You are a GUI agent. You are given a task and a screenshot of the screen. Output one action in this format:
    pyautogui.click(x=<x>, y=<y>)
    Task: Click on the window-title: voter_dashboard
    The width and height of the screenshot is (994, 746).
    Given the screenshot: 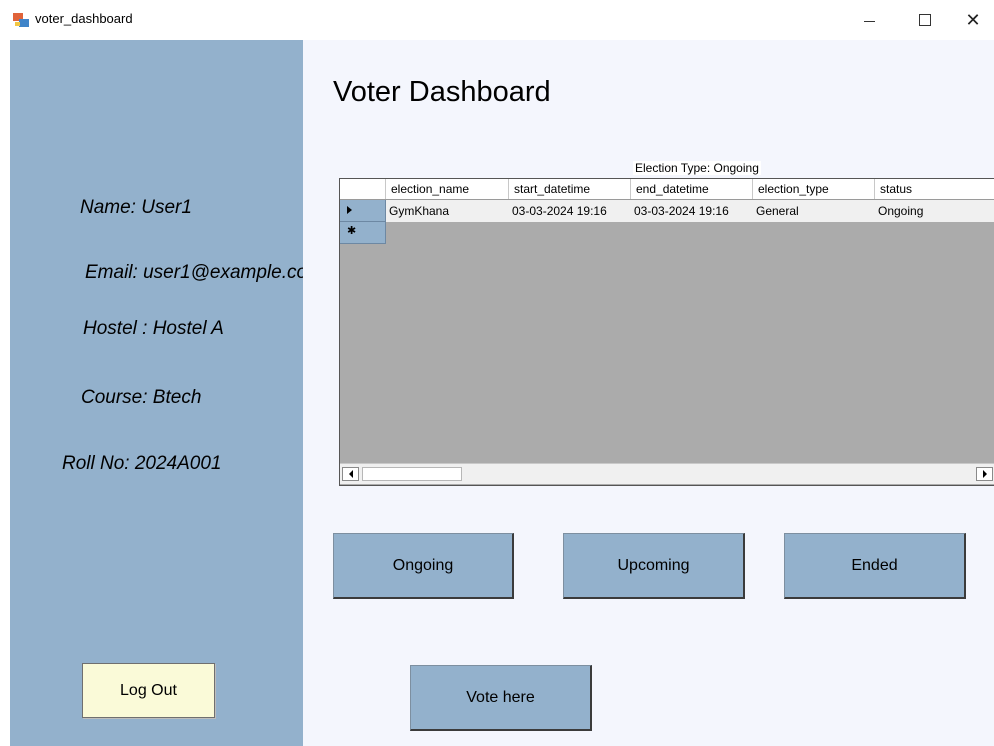 What is the action you would take?
    pyautogui.click(x=84, y=18)
    